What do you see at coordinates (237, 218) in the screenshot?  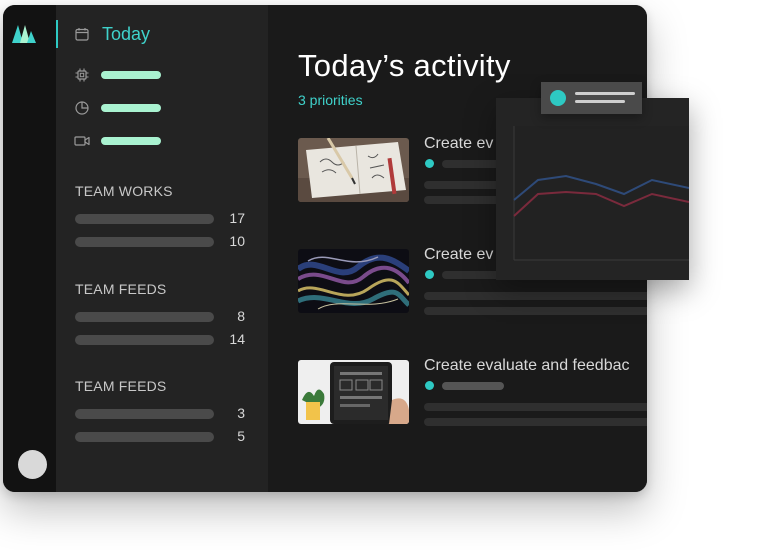 I see `item-count: 17` at bounding box center [237, 218].